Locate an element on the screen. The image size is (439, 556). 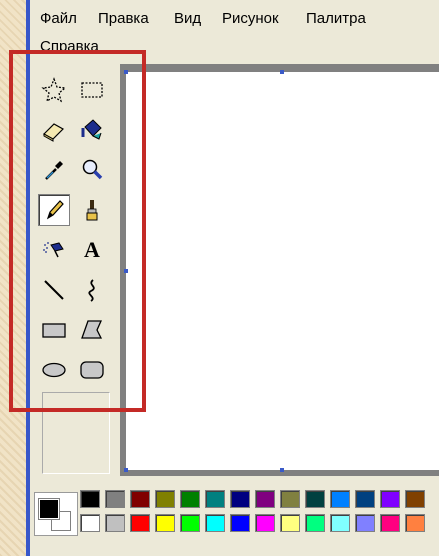
curve-icon is located at coordinates (91, 290).